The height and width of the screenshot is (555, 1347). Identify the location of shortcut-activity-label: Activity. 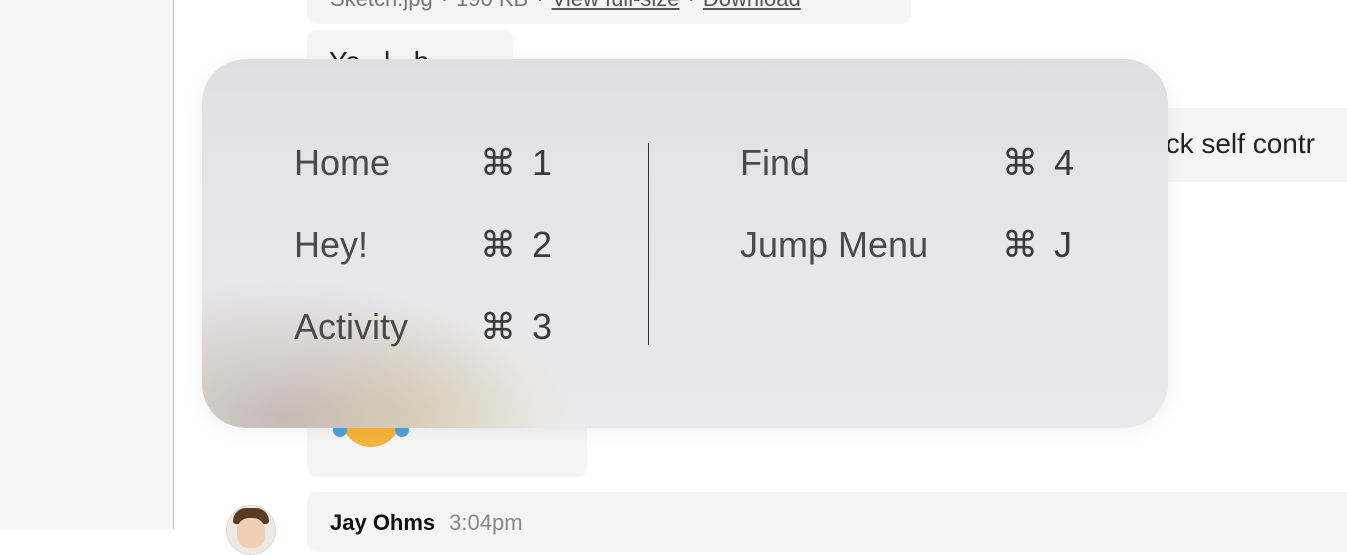
(351, 326).